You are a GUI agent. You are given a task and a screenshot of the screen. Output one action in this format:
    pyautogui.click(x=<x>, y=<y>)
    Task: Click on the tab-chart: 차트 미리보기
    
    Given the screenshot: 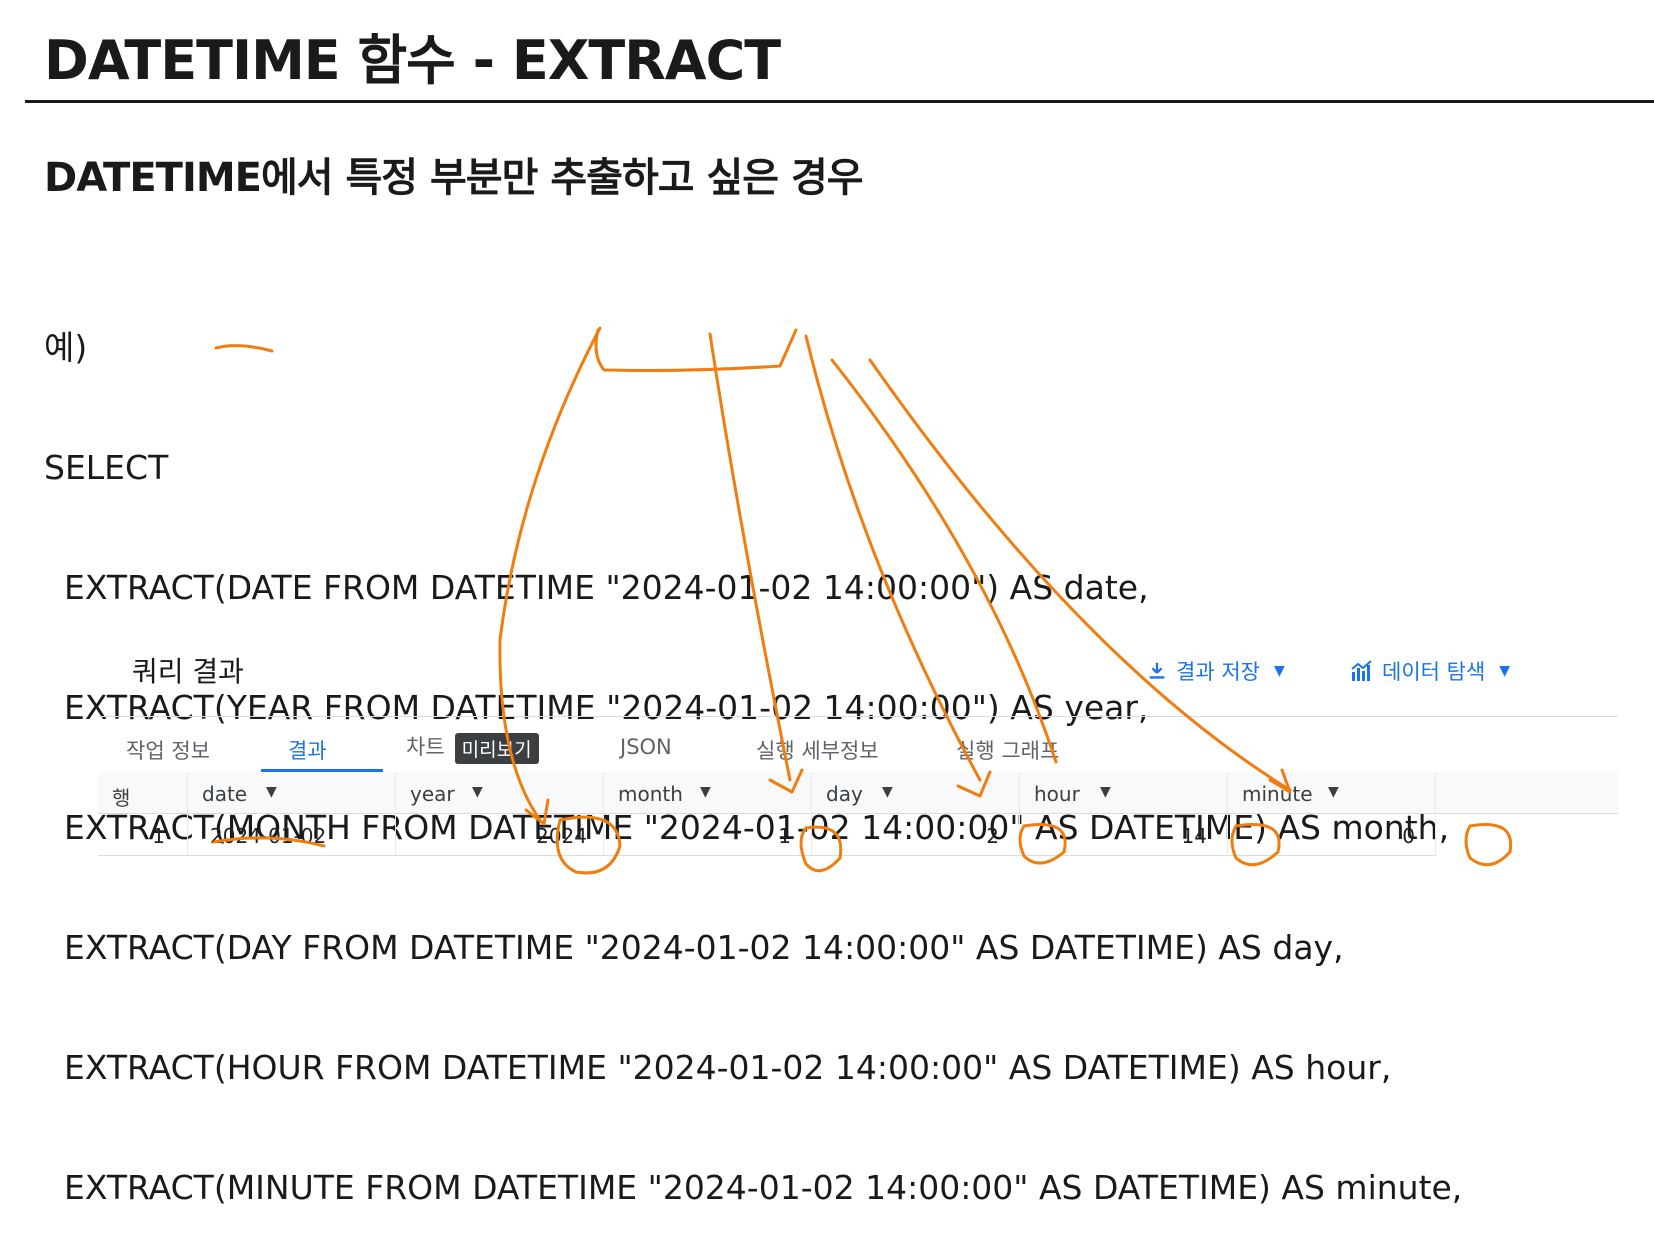 What is the action you would take?
    pyautogui.click(x=472, y=747)
    